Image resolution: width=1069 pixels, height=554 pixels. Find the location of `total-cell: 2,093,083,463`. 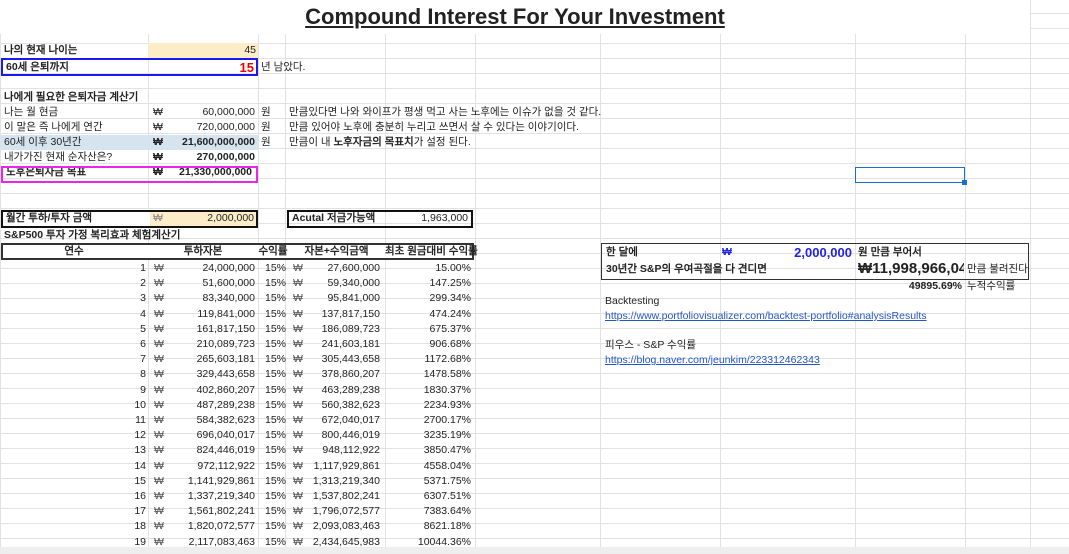

total-cell: 2,093,083,463 is located at coordinates (346, 526).